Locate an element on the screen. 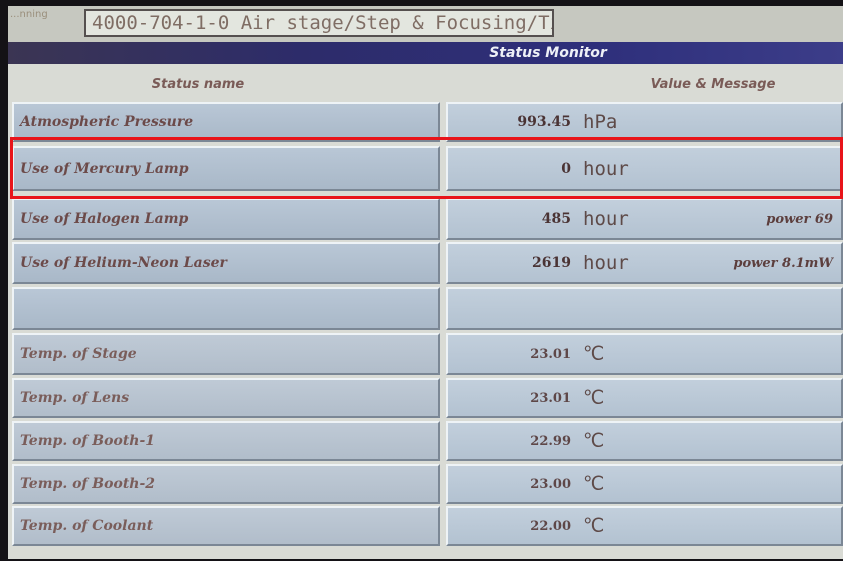 This screenshot has height=561, width=843. status-name: Temp. of Booth-2 is located at coordinates (226, 484).